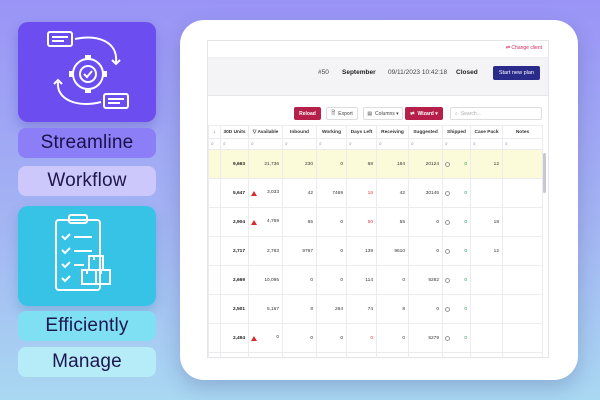 This screenshot has height=400, width=600. What do you see at coordinates (299, 193) in the screenshot?
I see `inbound-cell: 42` at bounding box center [299, 193].